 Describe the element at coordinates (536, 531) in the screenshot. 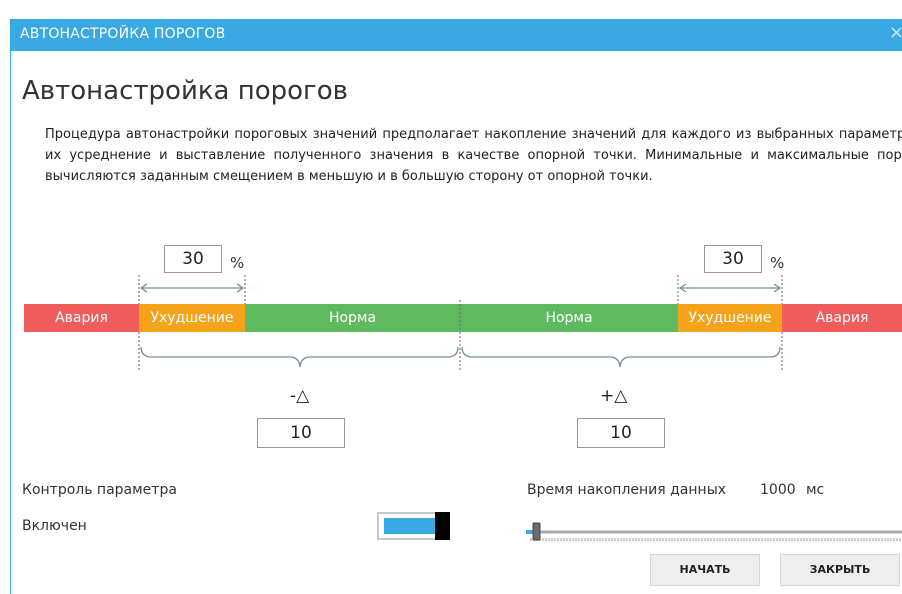

I see `slider-thumb` at that location.